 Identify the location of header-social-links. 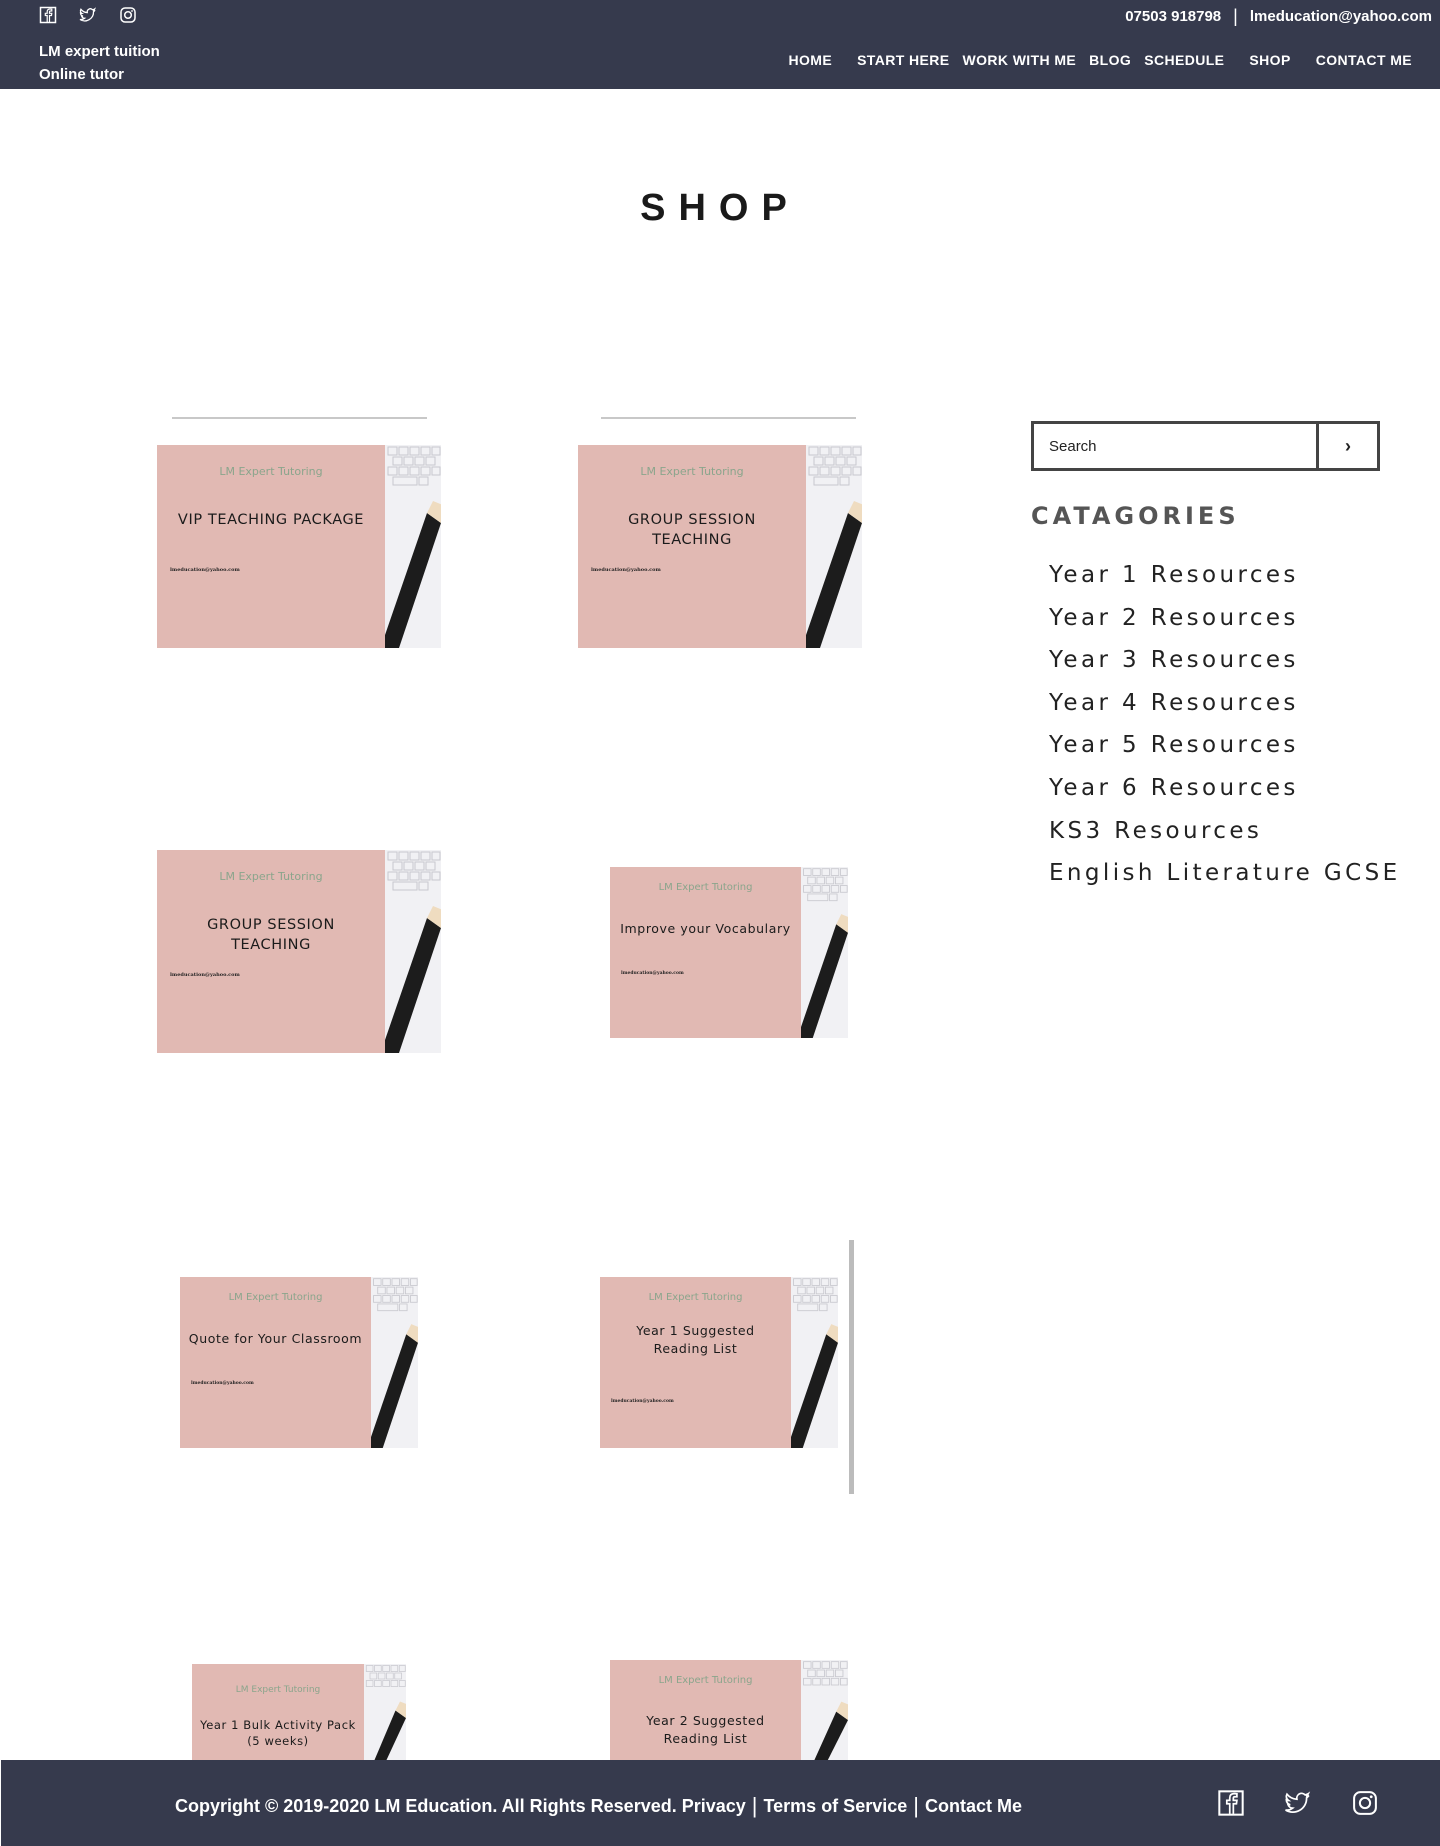
(88, 15).